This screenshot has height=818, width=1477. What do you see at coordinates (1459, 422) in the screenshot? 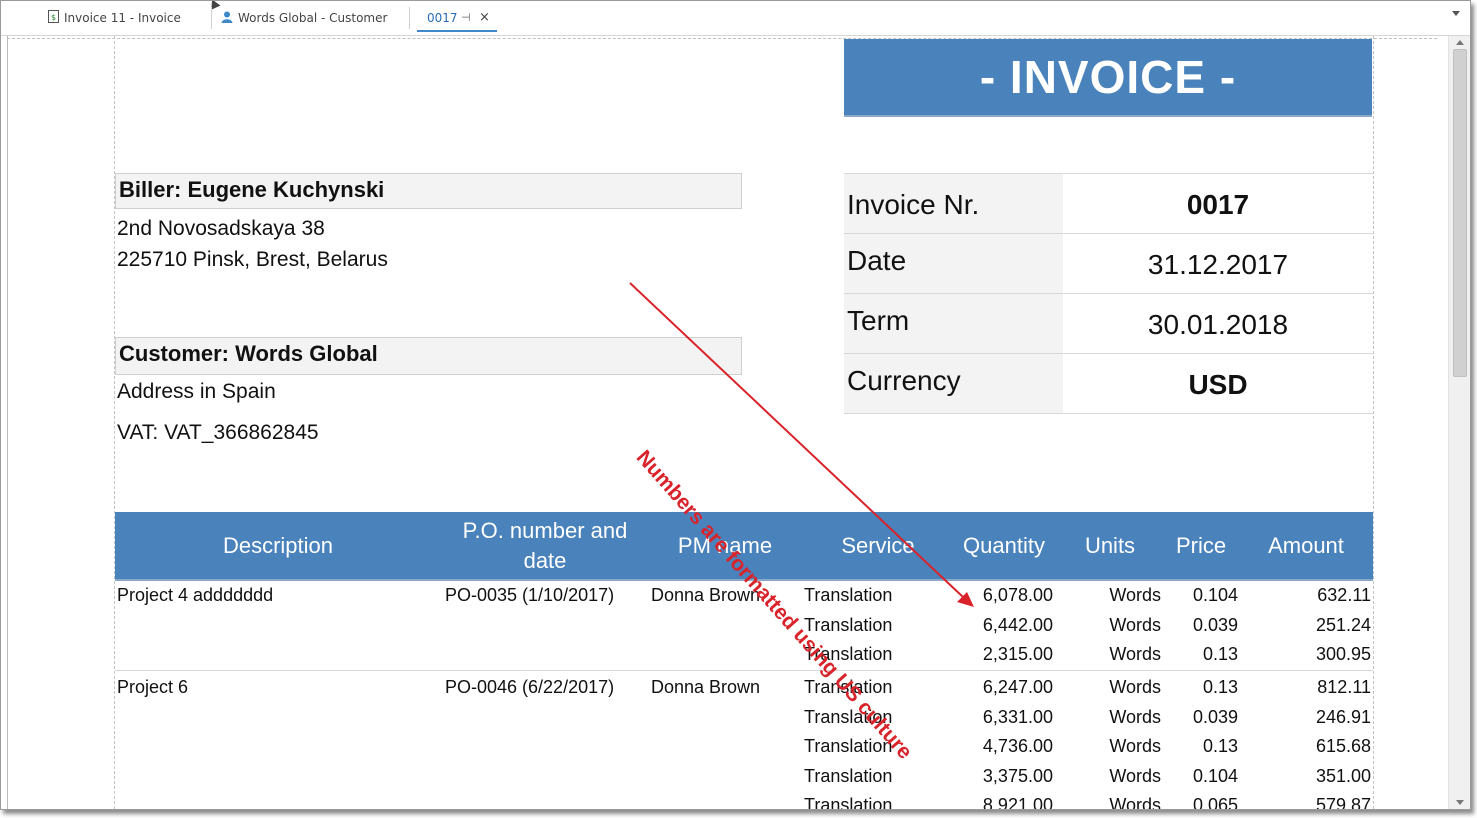
I see `vertical-scrollbar` at bounding box center [1459, 422].